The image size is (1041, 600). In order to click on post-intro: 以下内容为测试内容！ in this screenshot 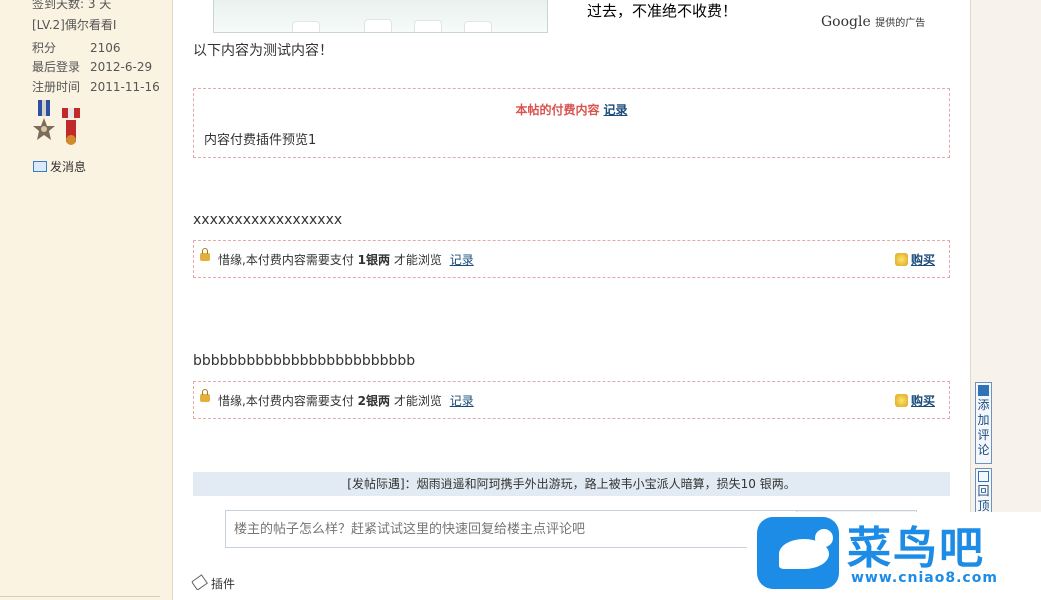, I will do `click(263, 51)`.